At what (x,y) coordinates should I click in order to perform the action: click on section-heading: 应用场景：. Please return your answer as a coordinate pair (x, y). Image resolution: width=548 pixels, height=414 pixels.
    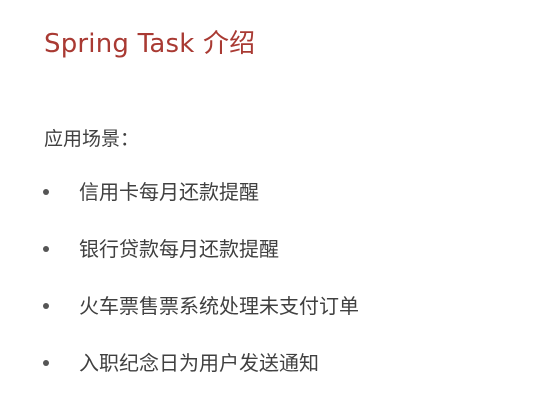
    Looking at the image, I should click on (92, 139).